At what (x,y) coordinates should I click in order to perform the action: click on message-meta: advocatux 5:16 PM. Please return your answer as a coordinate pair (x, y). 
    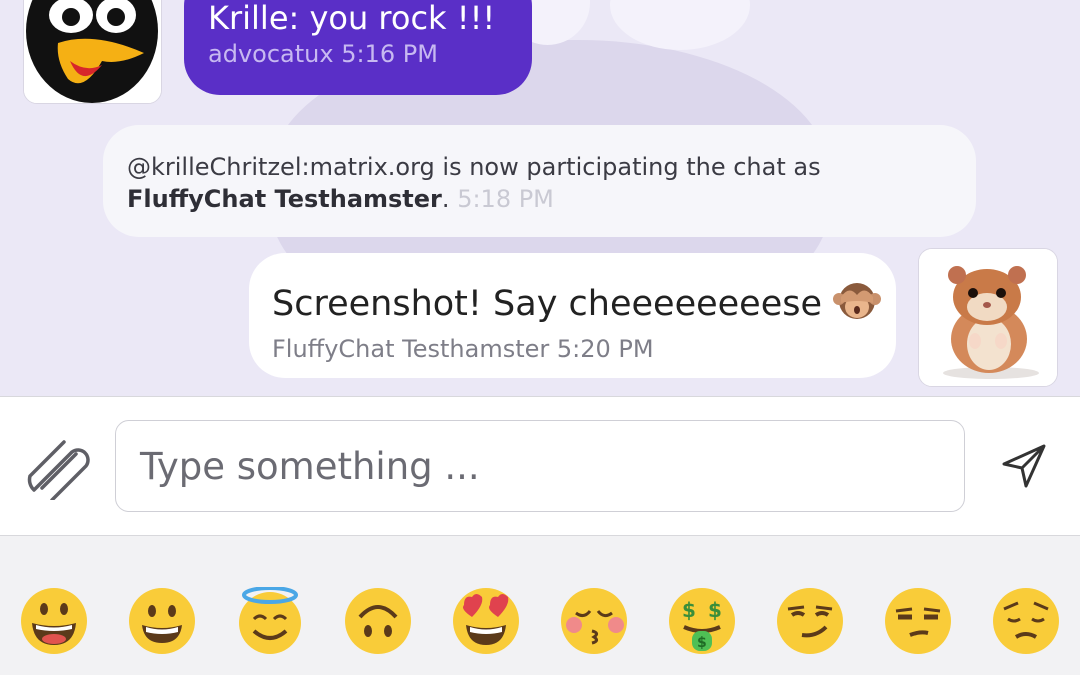
    Looking at the image, I should click on (370, 54).